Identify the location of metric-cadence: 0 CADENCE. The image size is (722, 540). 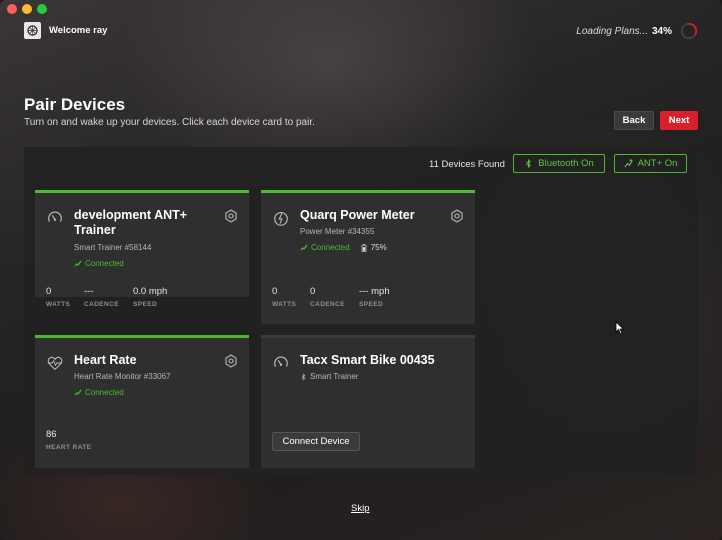
(327, 297).